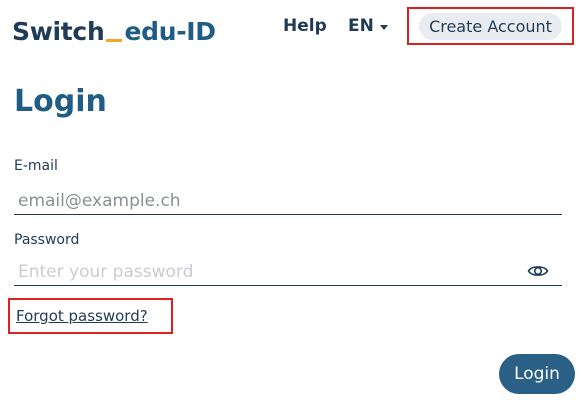  I want to click on switch-edu-id-logo: Switch edu-ID, so click(114, 29).